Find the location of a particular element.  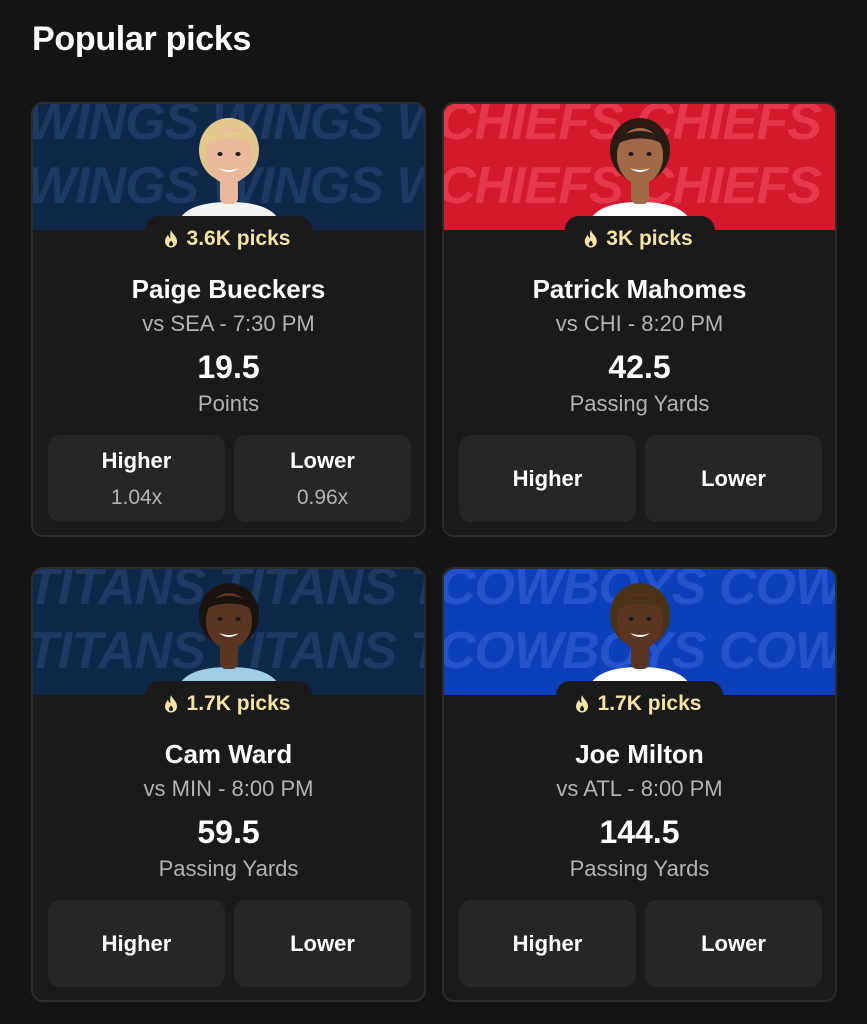

projection-line: 19.5 is located at coordinates (228, 367).